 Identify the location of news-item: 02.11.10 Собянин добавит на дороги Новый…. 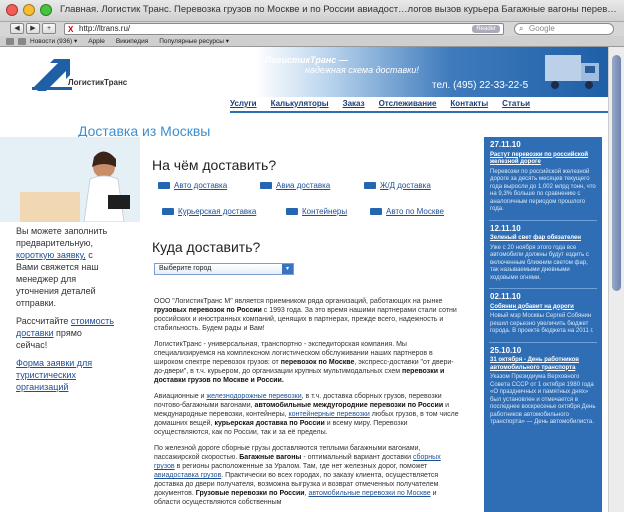
(543, 315).